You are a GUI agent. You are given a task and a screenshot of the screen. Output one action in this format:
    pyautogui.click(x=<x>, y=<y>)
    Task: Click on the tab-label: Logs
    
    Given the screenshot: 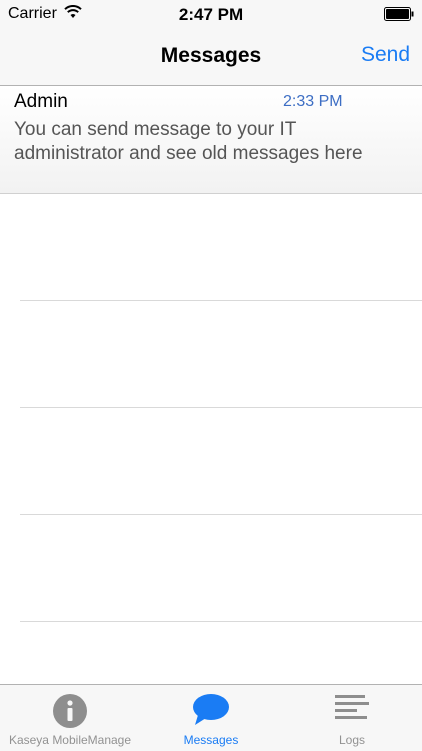 What is the action you would take?
    pyautogui.click(x=352, y=740)
    